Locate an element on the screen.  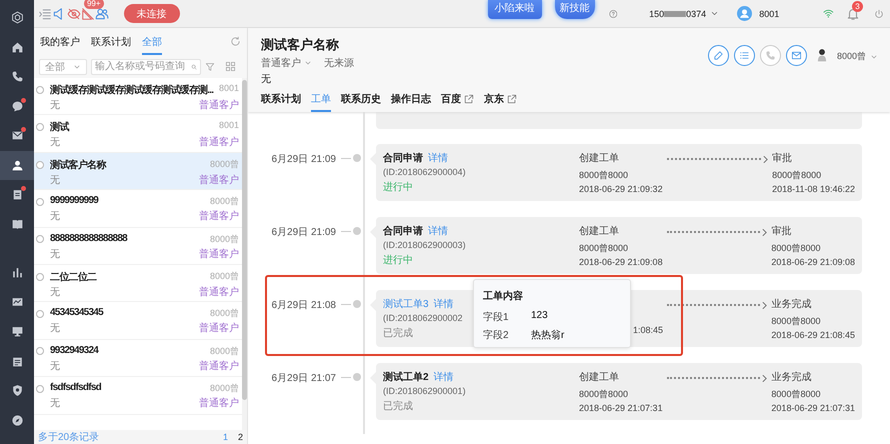
tab: 百度 is located at coordinates (457, 101).